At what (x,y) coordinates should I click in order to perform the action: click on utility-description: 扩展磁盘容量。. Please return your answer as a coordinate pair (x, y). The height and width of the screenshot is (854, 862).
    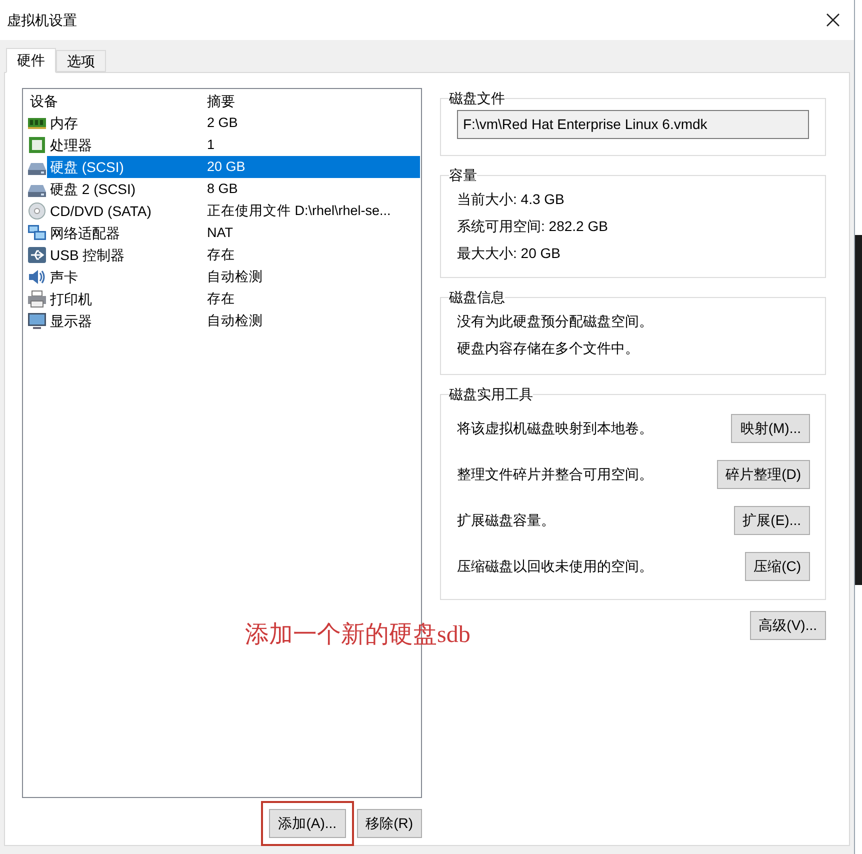
    Looking at the image, I should click on (506, 520).